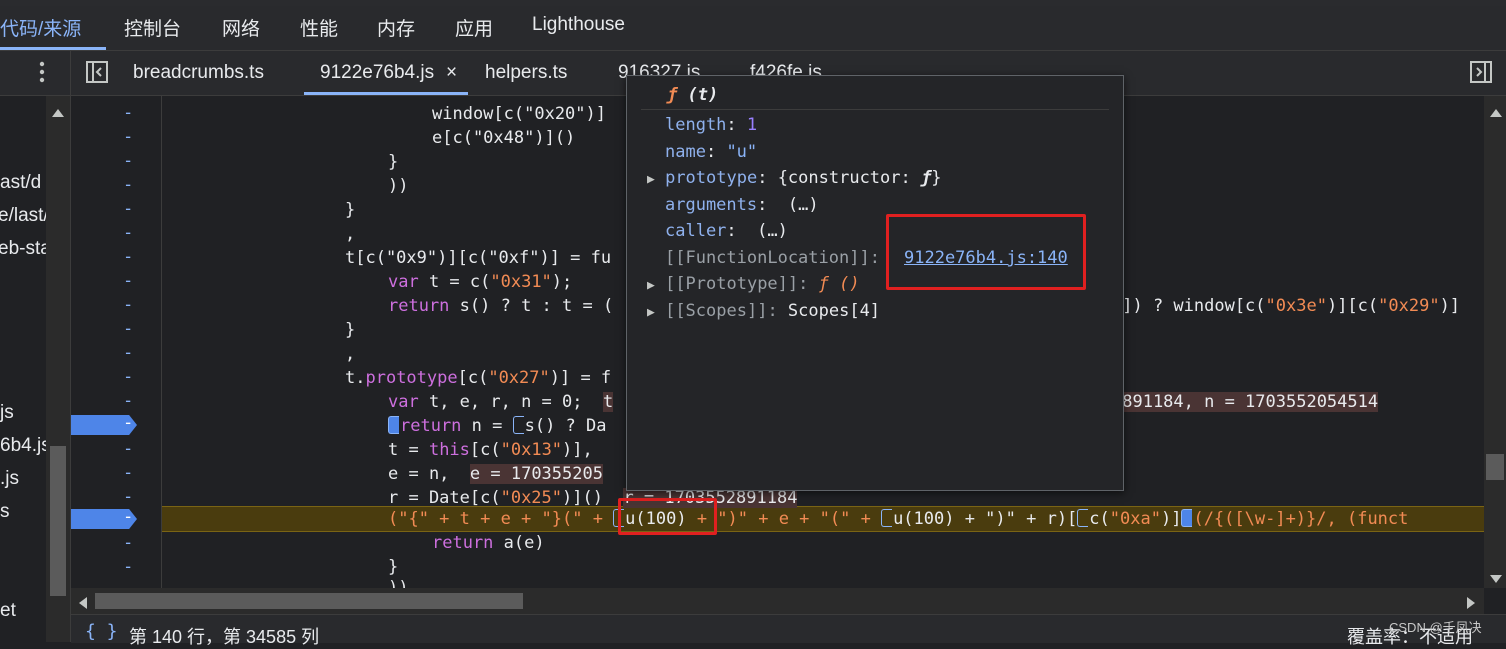 This screenshot has height=649, width=1506. I want to click on property-key: arguments, so click(711, 205).